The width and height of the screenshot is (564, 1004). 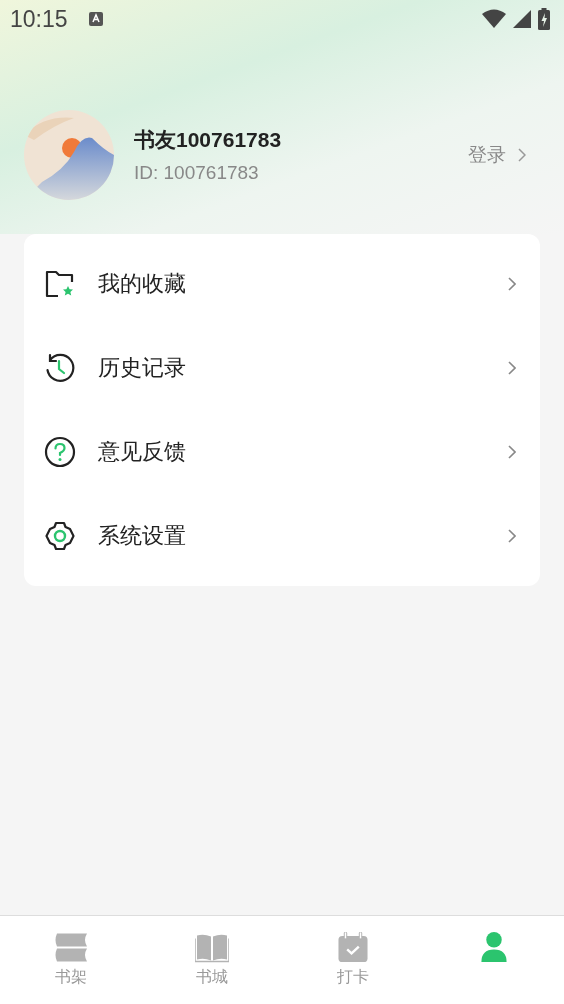 I want to click on user-id: ID: 100761783, so click(x=197, y=173).